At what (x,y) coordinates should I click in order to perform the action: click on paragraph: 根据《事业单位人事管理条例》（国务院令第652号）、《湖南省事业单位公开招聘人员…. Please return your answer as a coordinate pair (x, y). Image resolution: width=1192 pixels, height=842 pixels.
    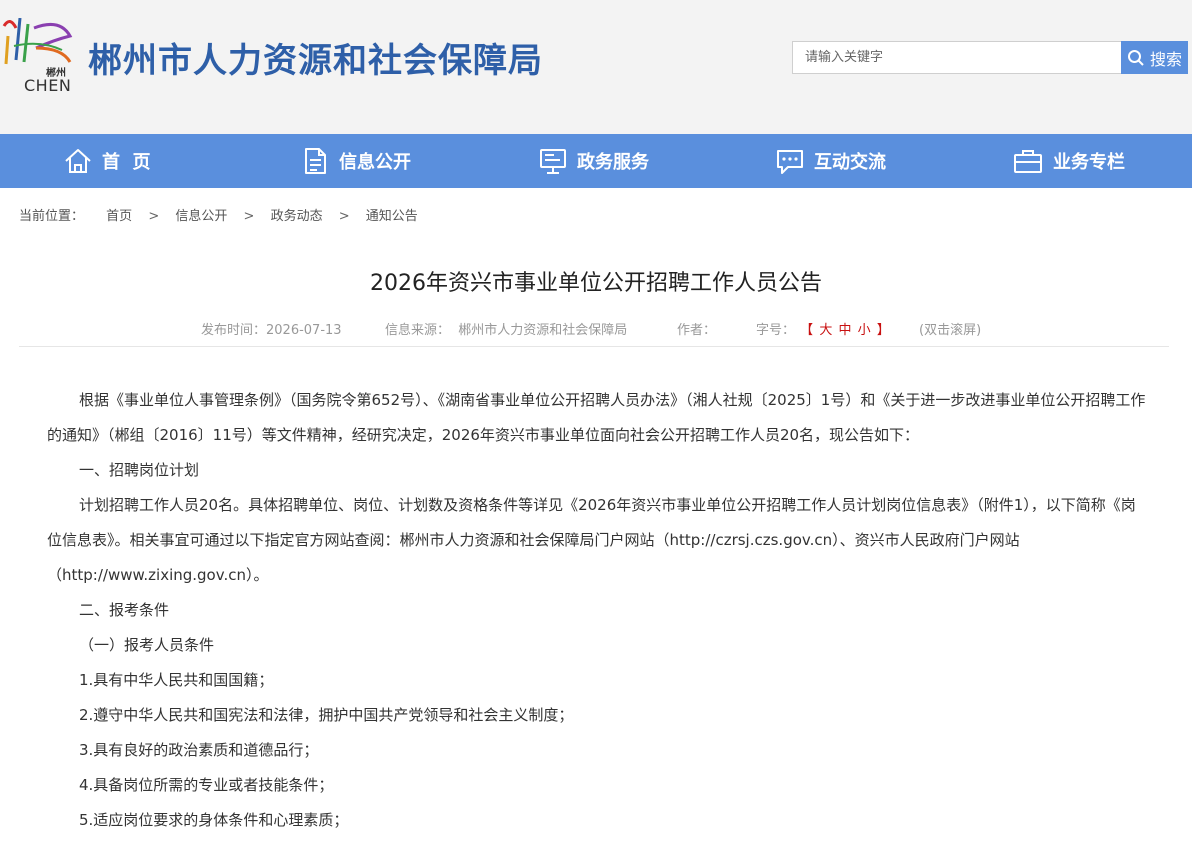
    Looking at the image, I should click on (596, 417).